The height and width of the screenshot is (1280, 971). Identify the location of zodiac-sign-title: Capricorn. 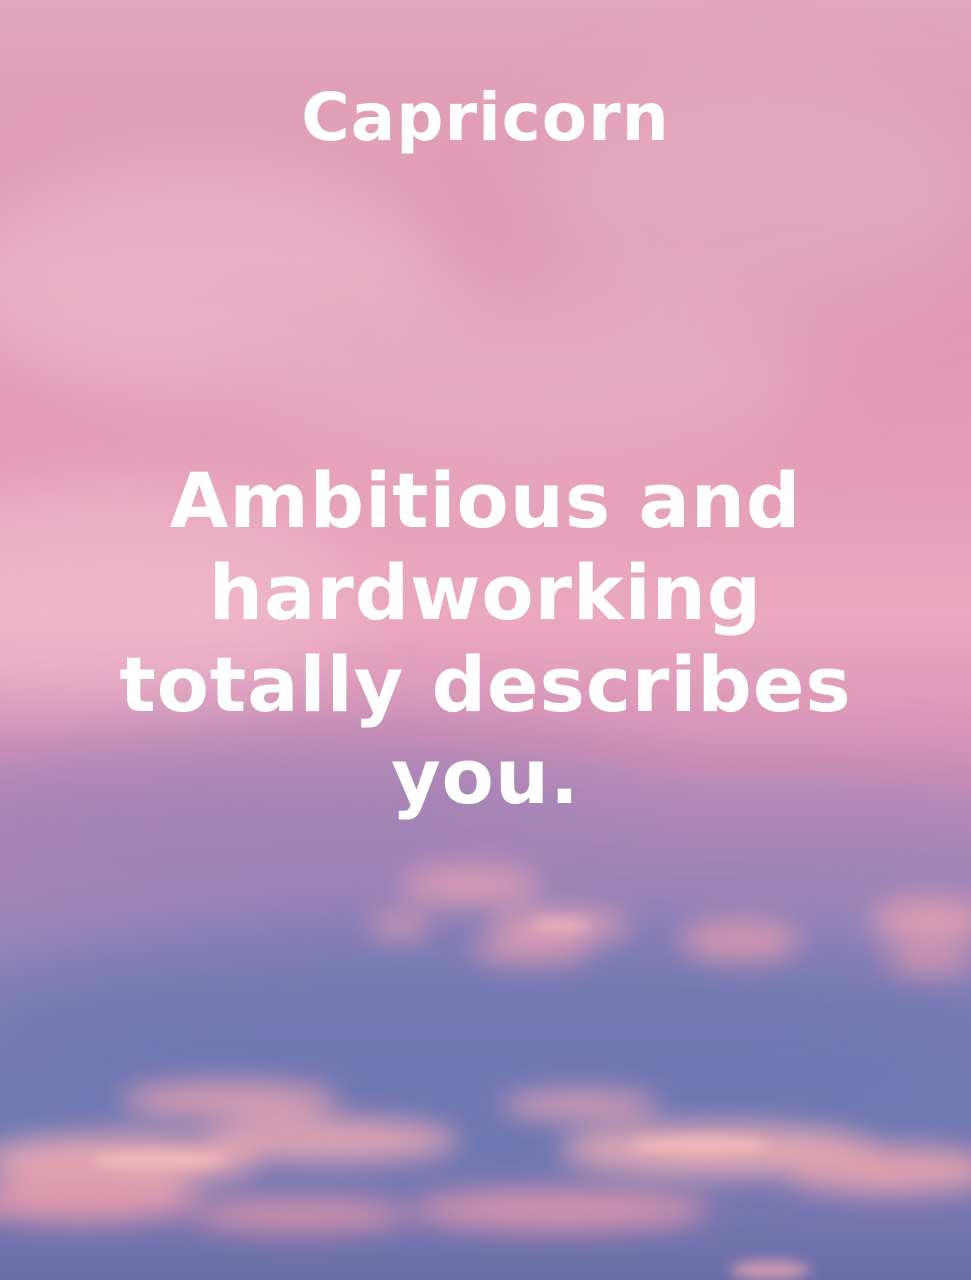
(485, 117).